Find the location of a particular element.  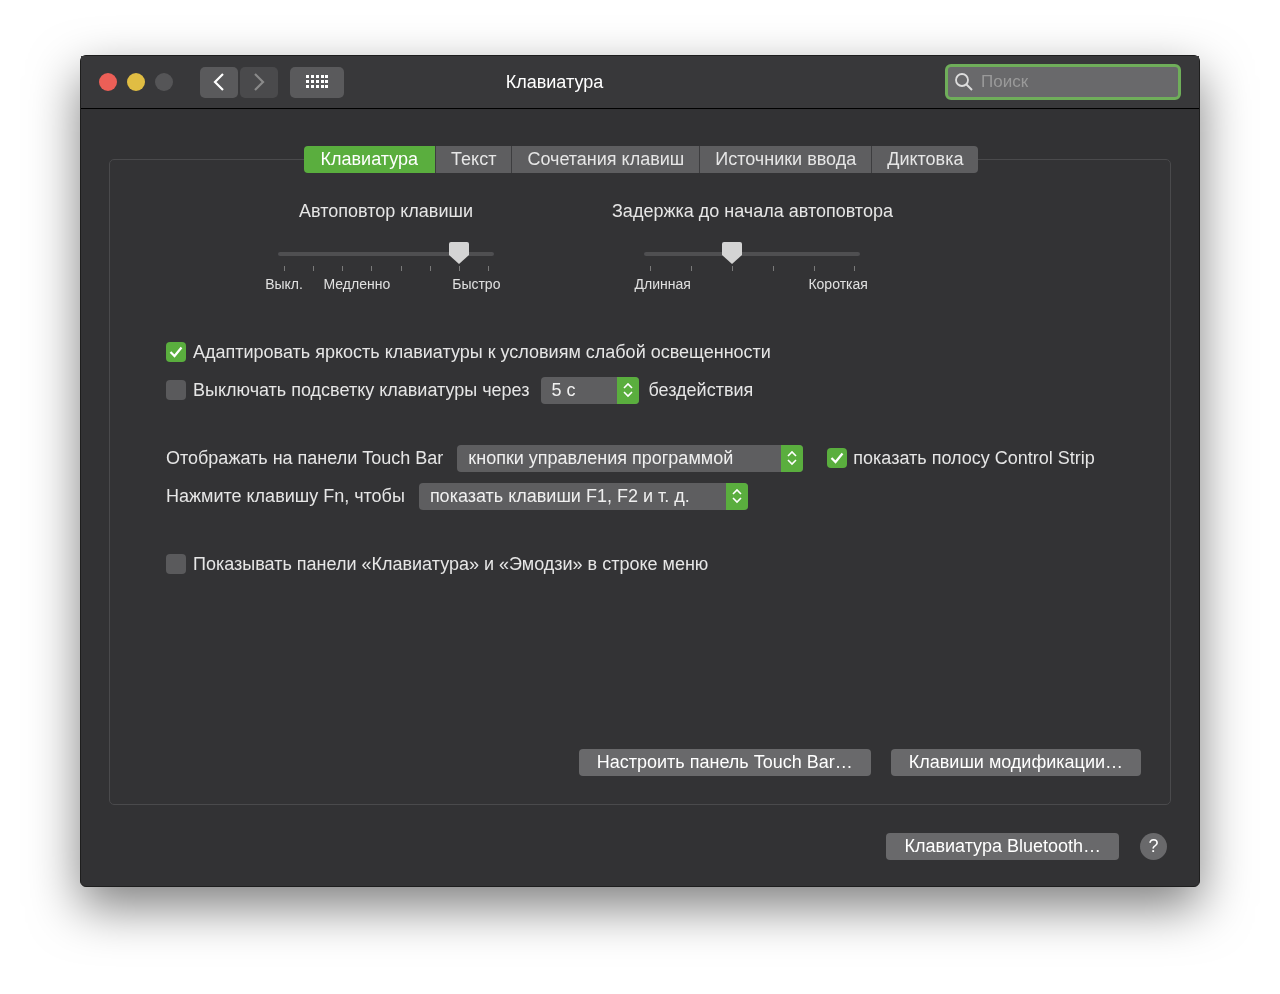

help-button: ? is located at coordinates (1153, 846).